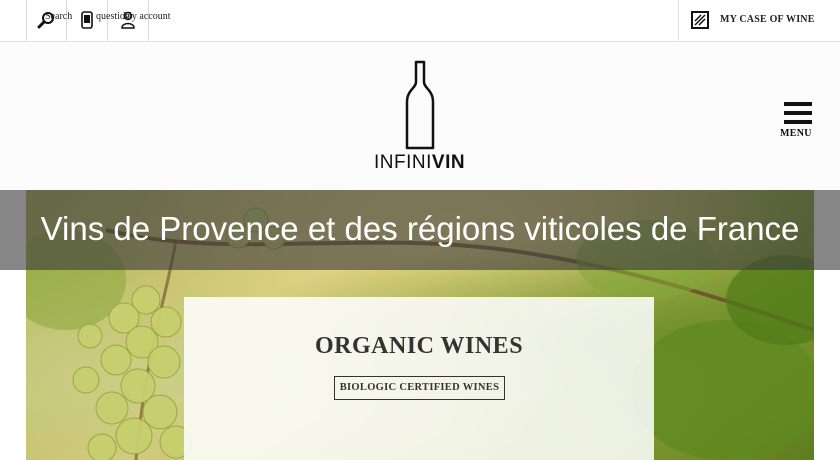  I want to click on logo-wordmark: INFINIVIN, so click(419, 163).